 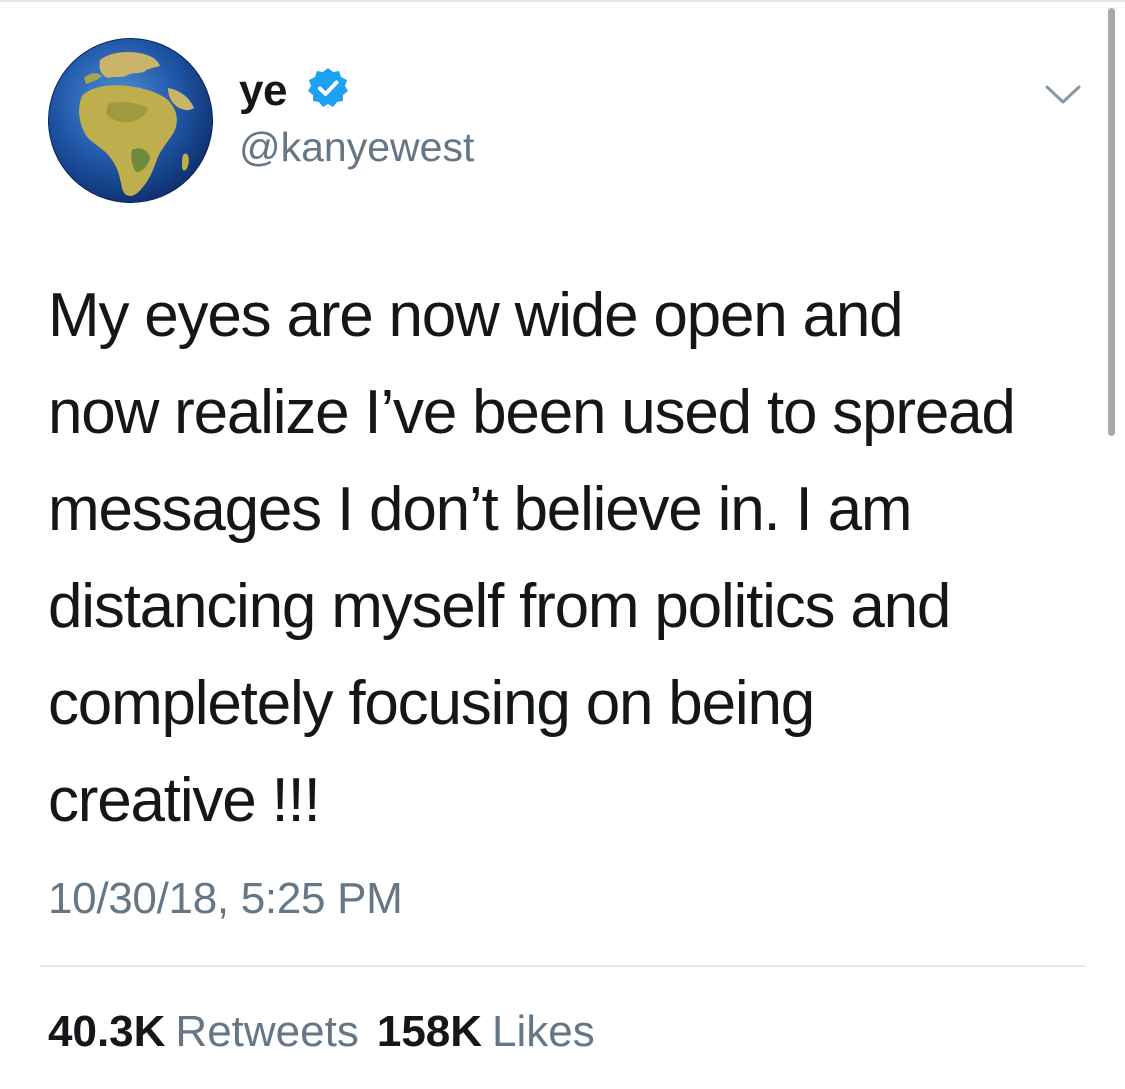 I want to click on tweet-stats: 40.3K Retweets 158K Likes, so click(x=330, y=1032).